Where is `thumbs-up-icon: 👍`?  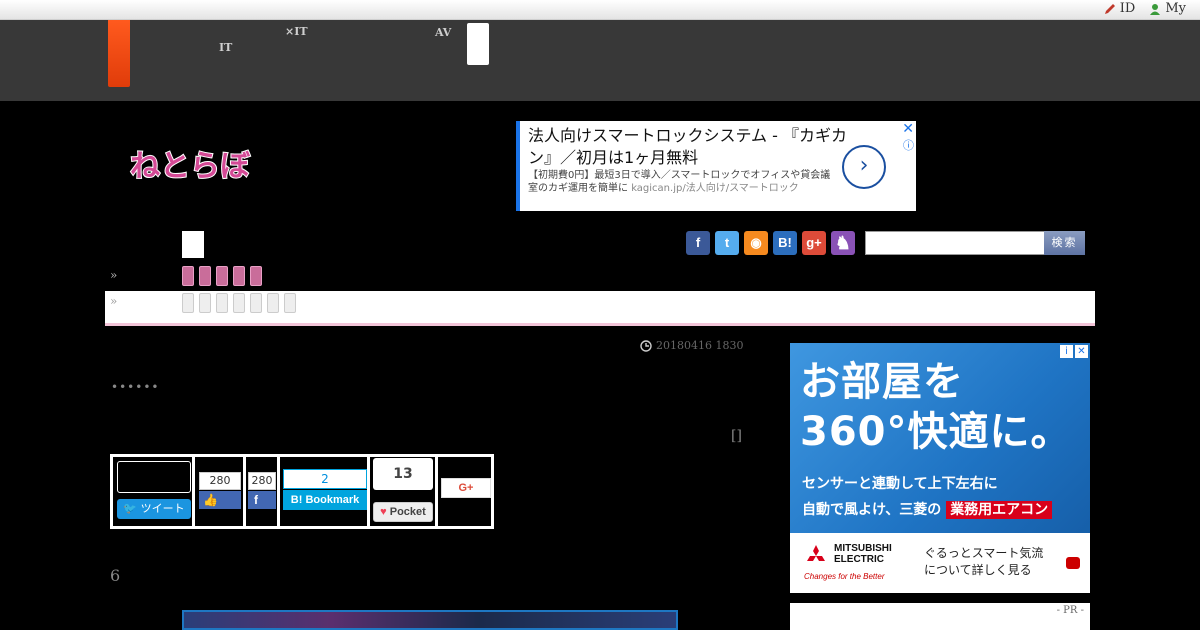
thumbs-up-icon: 👍 is located at coordinates (210, 500).